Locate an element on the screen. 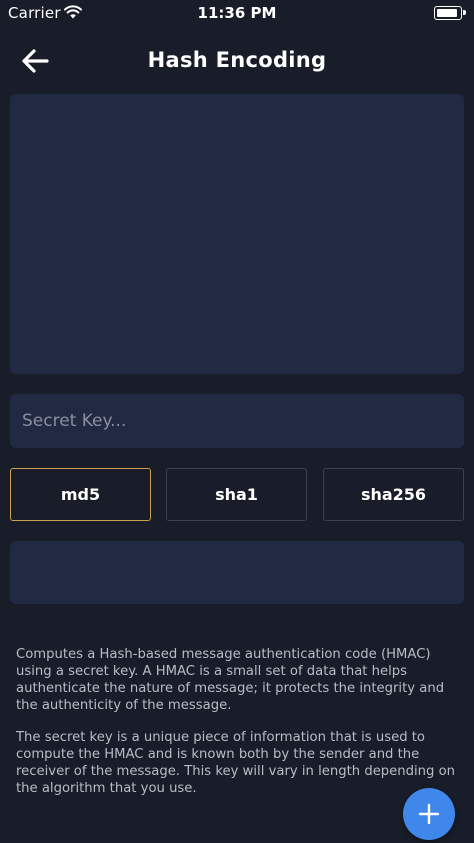  md5-button-label: md5 is located at coordinates (80, 494).